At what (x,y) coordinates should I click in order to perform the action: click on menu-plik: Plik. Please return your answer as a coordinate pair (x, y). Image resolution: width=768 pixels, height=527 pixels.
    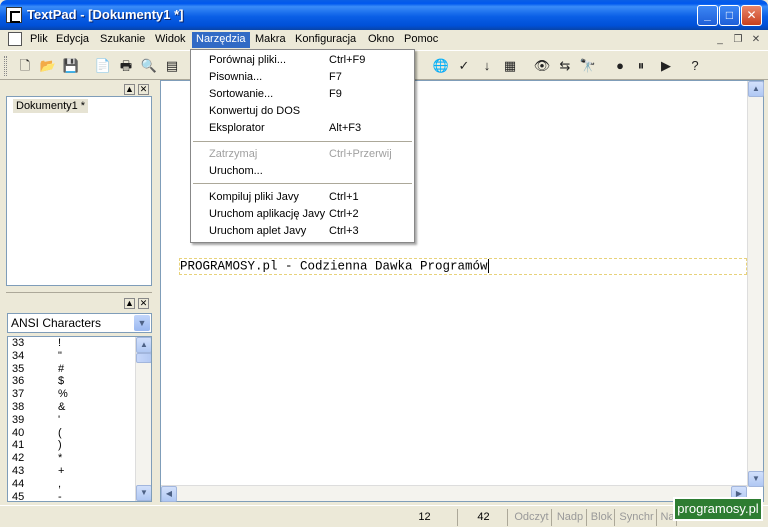
    Looking at the image, I should click on (39, 40).